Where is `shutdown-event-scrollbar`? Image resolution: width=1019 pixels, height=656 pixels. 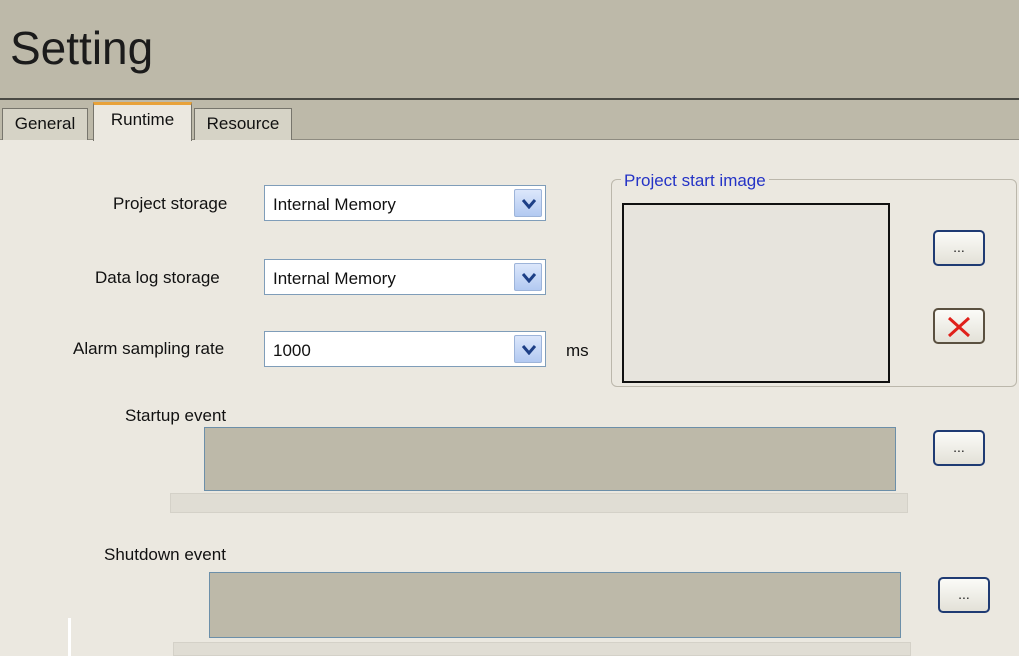 shutdown-event-scrollbar is located at coordinates (542, 649).